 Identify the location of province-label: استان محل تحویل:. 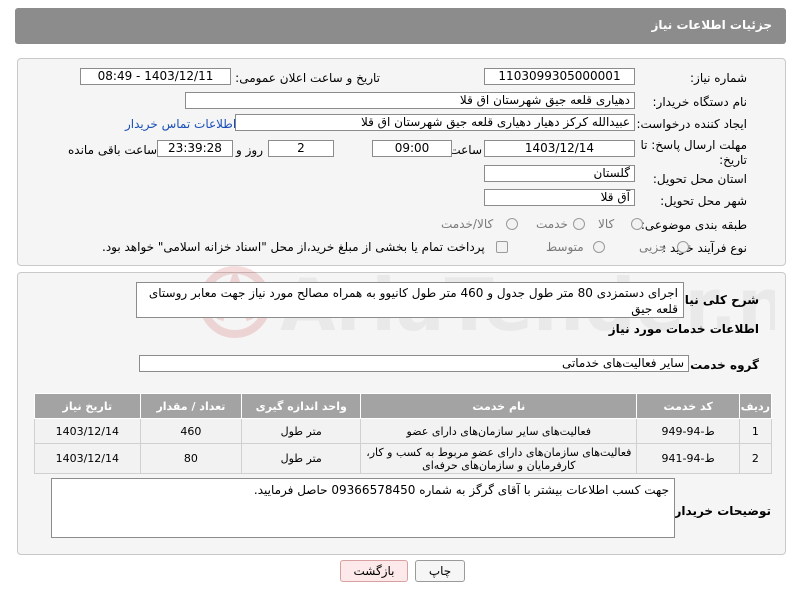
(699, 179).